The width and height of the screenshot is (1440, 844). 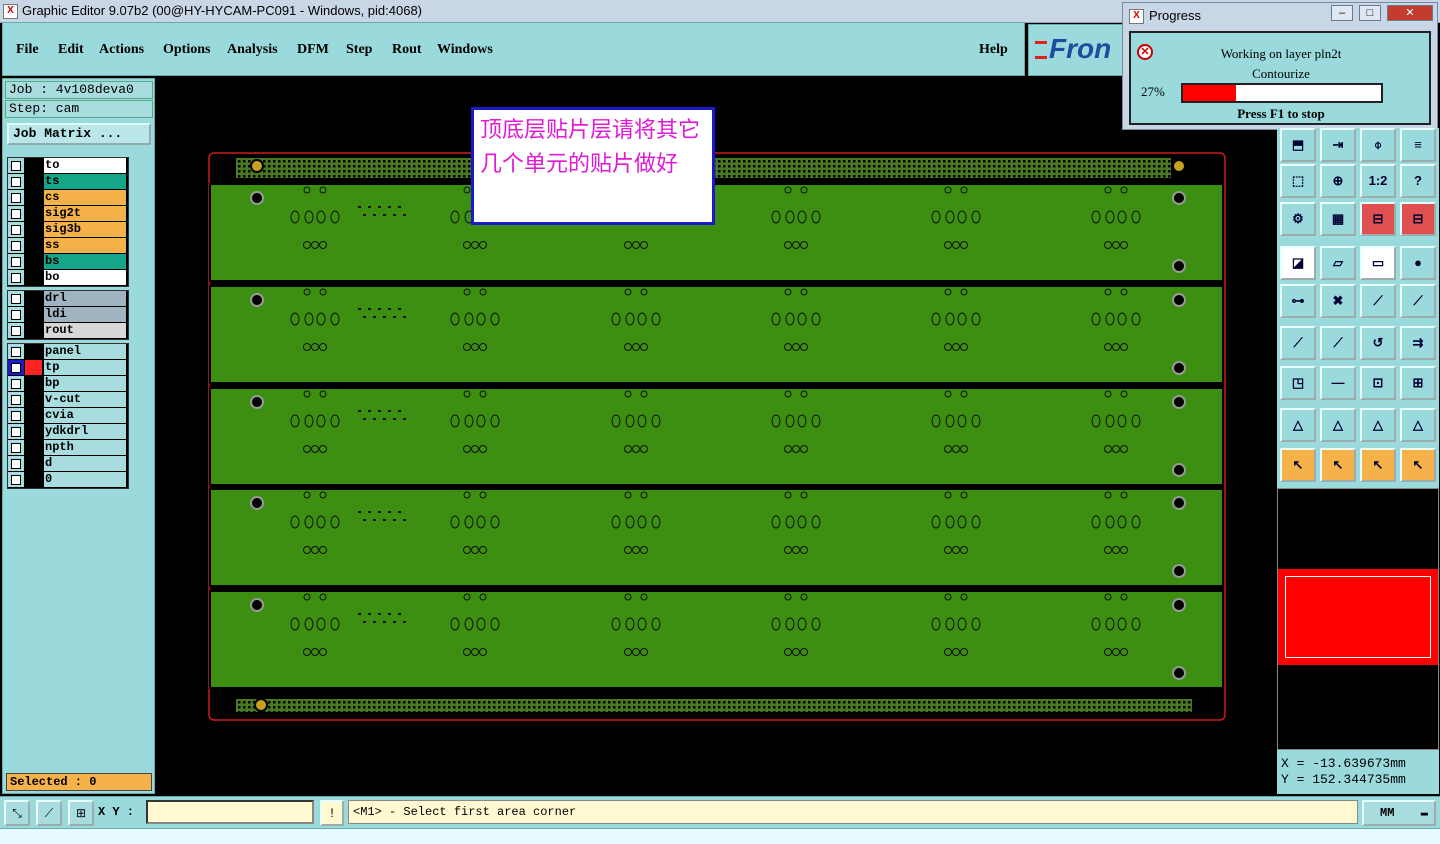 What do you see at coordinates (1418, 181) in the screenshot?
I see `help-button: ?` at bounding box center [1418, 181].